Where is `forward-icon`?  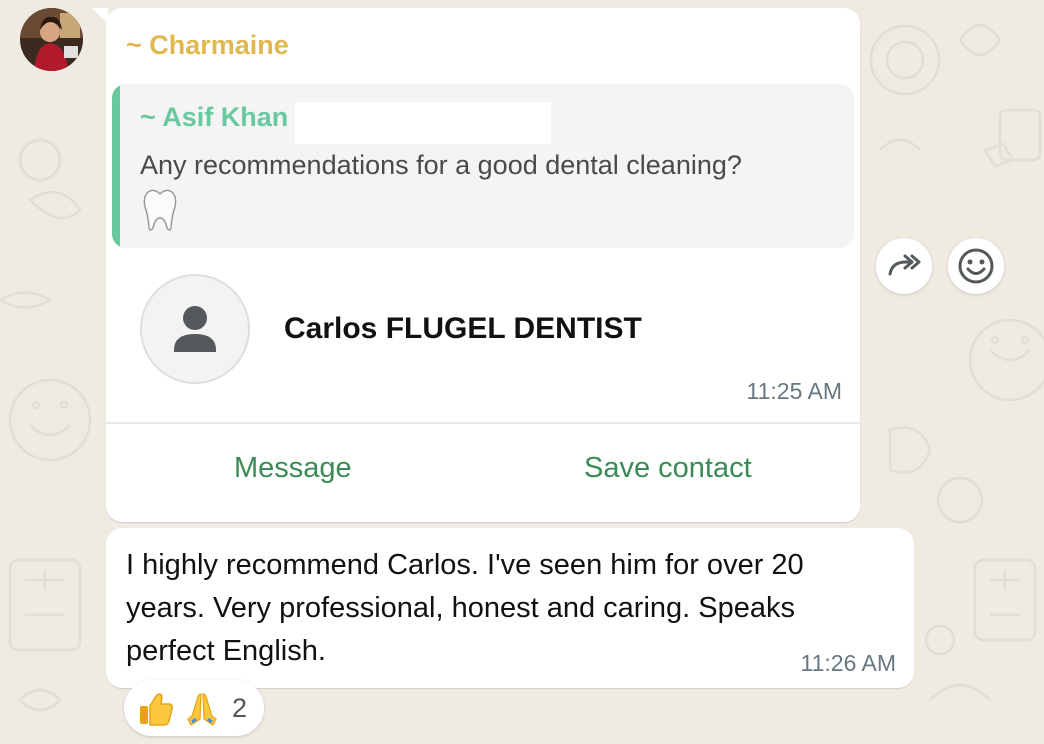 forward-icon is located at coordinates (904, 265).